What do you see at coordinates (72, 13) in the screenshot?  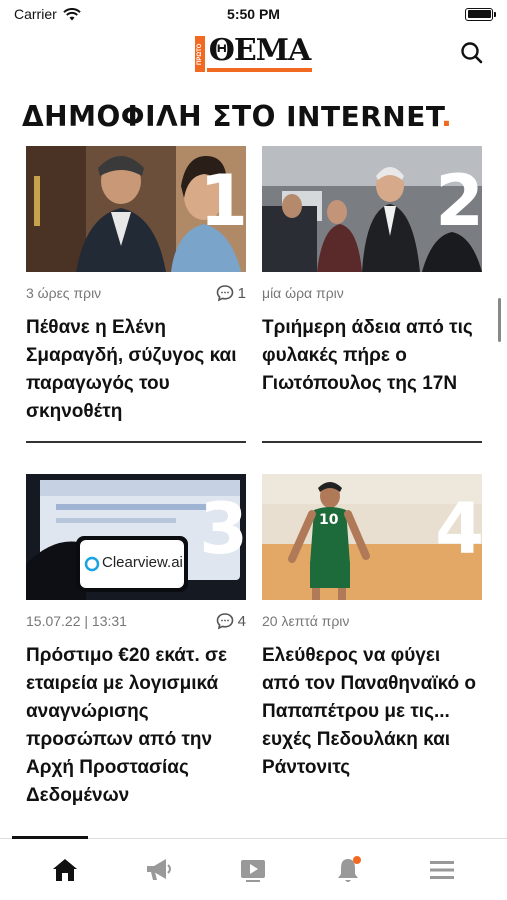 I see `wifi-icon` at bounding box center [72, 13].